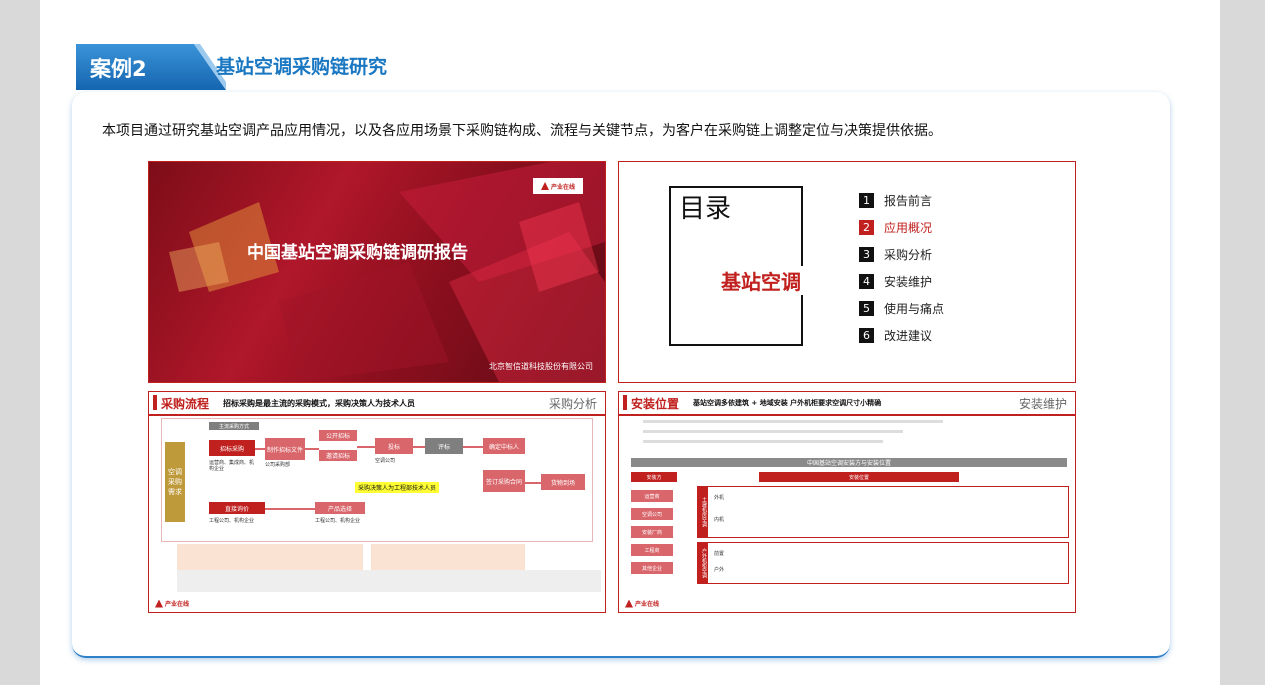 The width and height of the screenshot is (1265, 685). Describe the element at coordinates (270, 557) in the screenshot. I see `process-note-left` at that location.